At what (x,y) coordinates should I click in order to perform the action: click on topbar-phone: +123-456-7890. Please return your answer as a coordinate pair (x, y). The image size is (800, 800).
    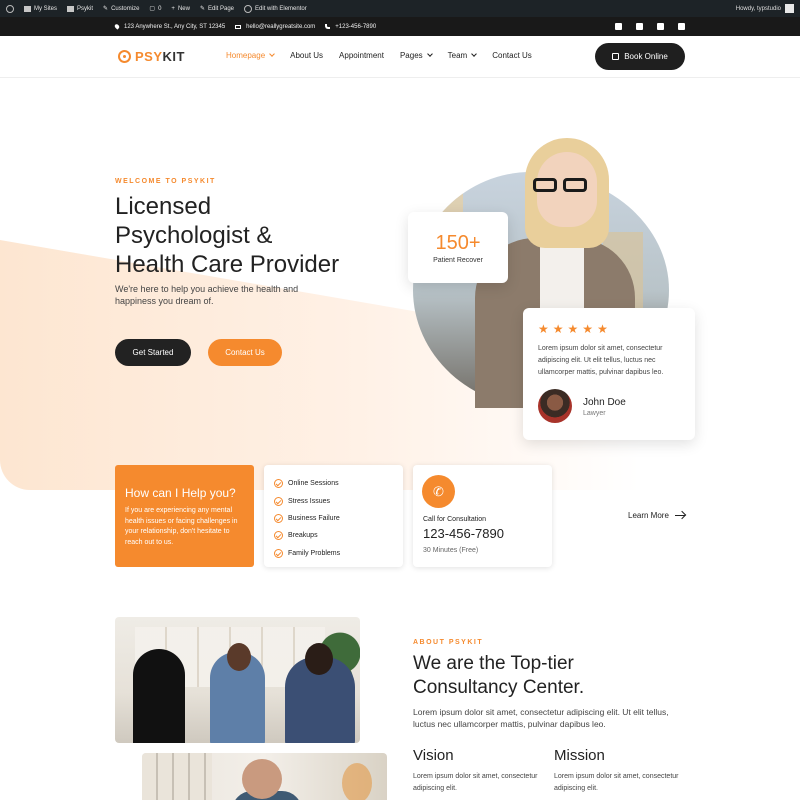
    Looking at the image, I should click on (350, 27).